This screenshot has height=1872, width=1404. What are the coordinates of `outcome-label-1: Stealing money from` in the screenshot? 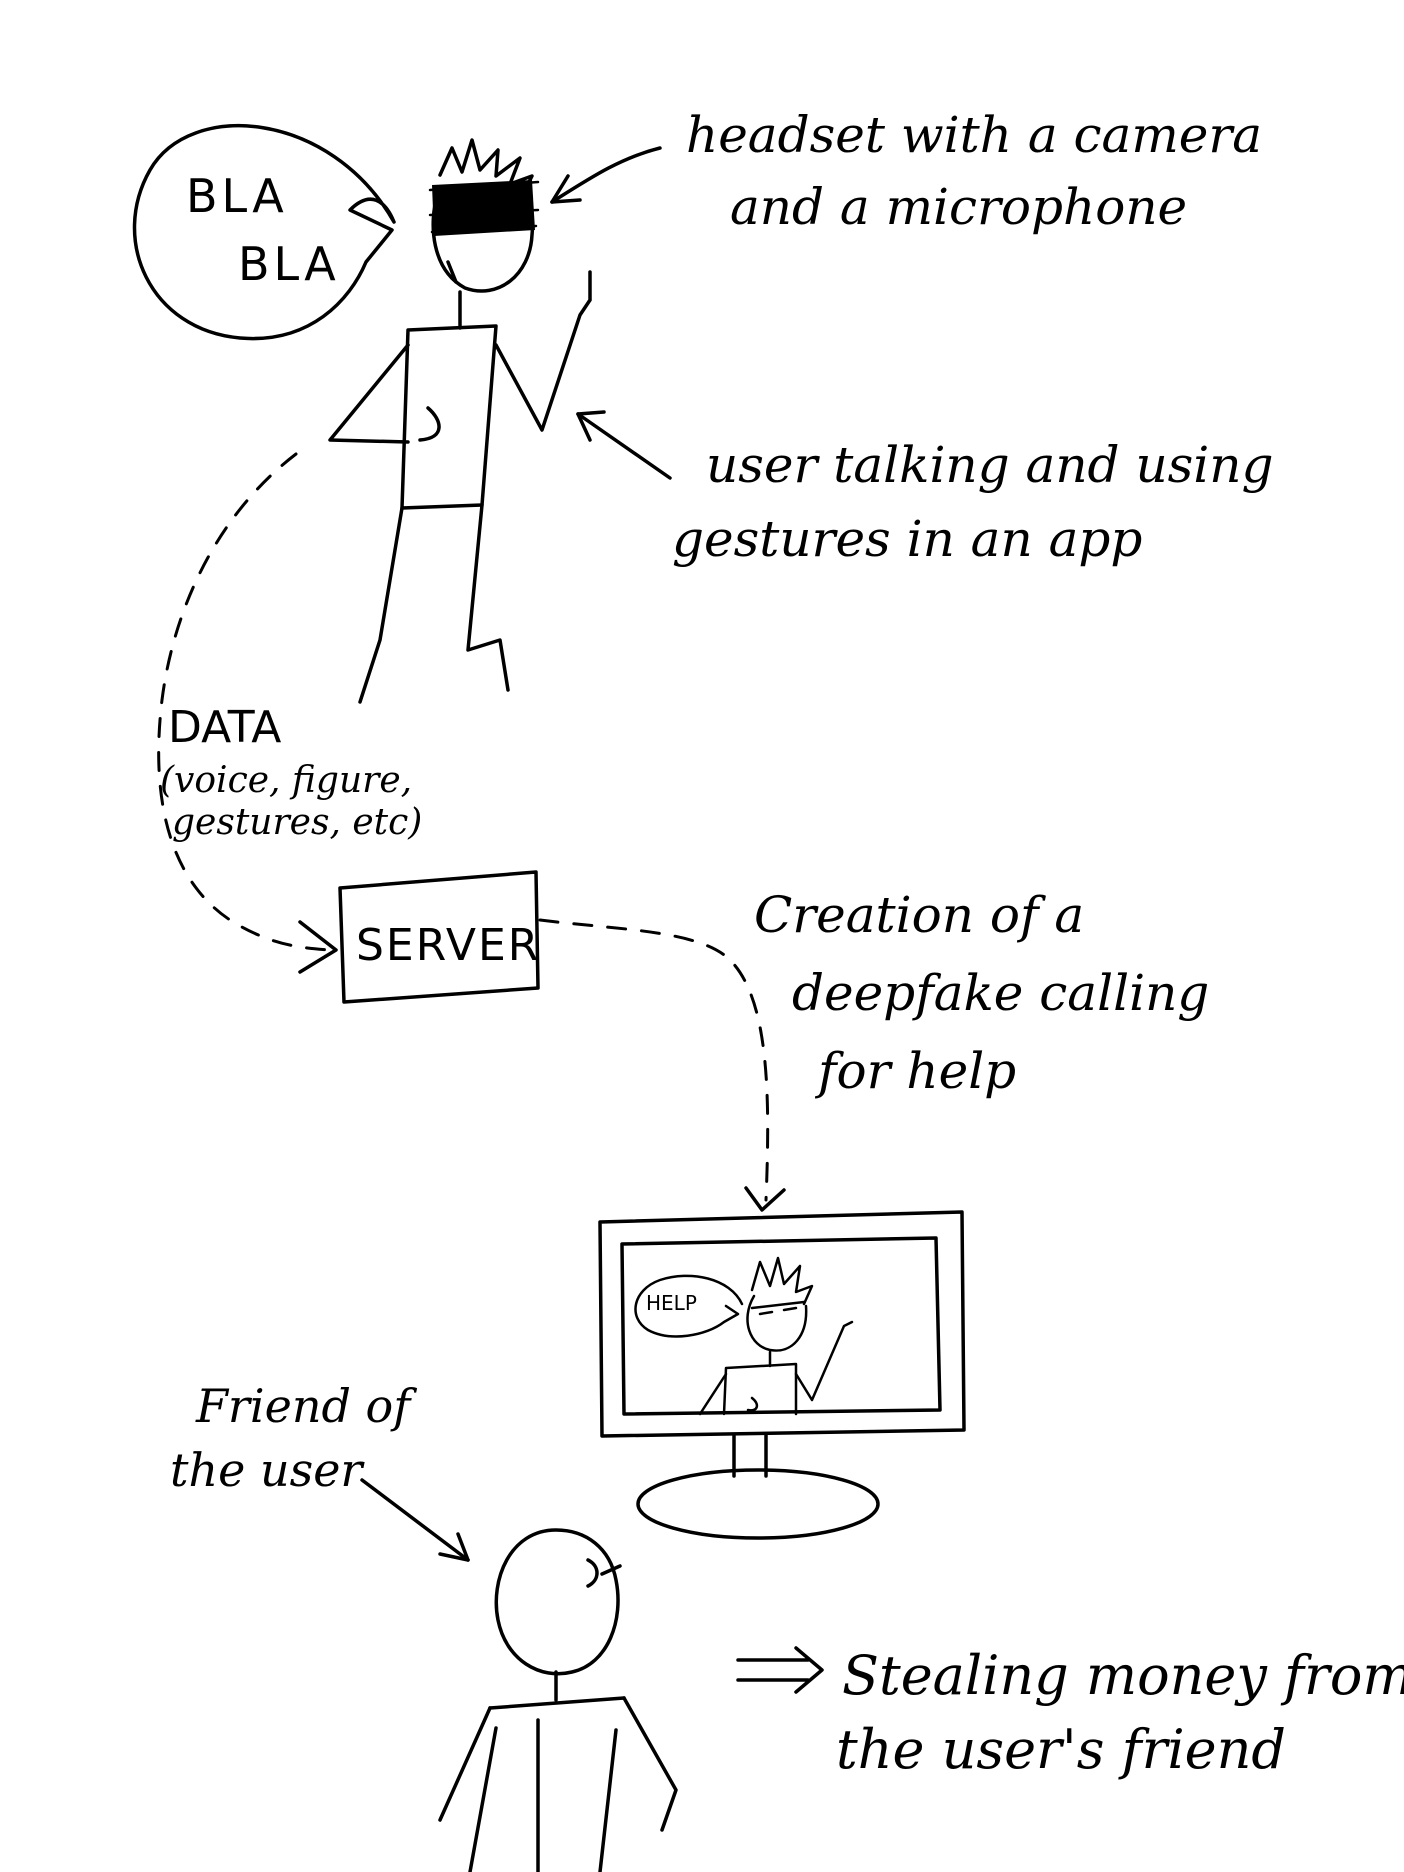 It's located at (1123, 1675).